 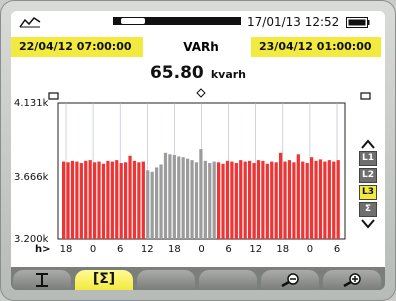 I want to click on range-start: 22/04/12 07:00:00, so click(x=77, y=47).